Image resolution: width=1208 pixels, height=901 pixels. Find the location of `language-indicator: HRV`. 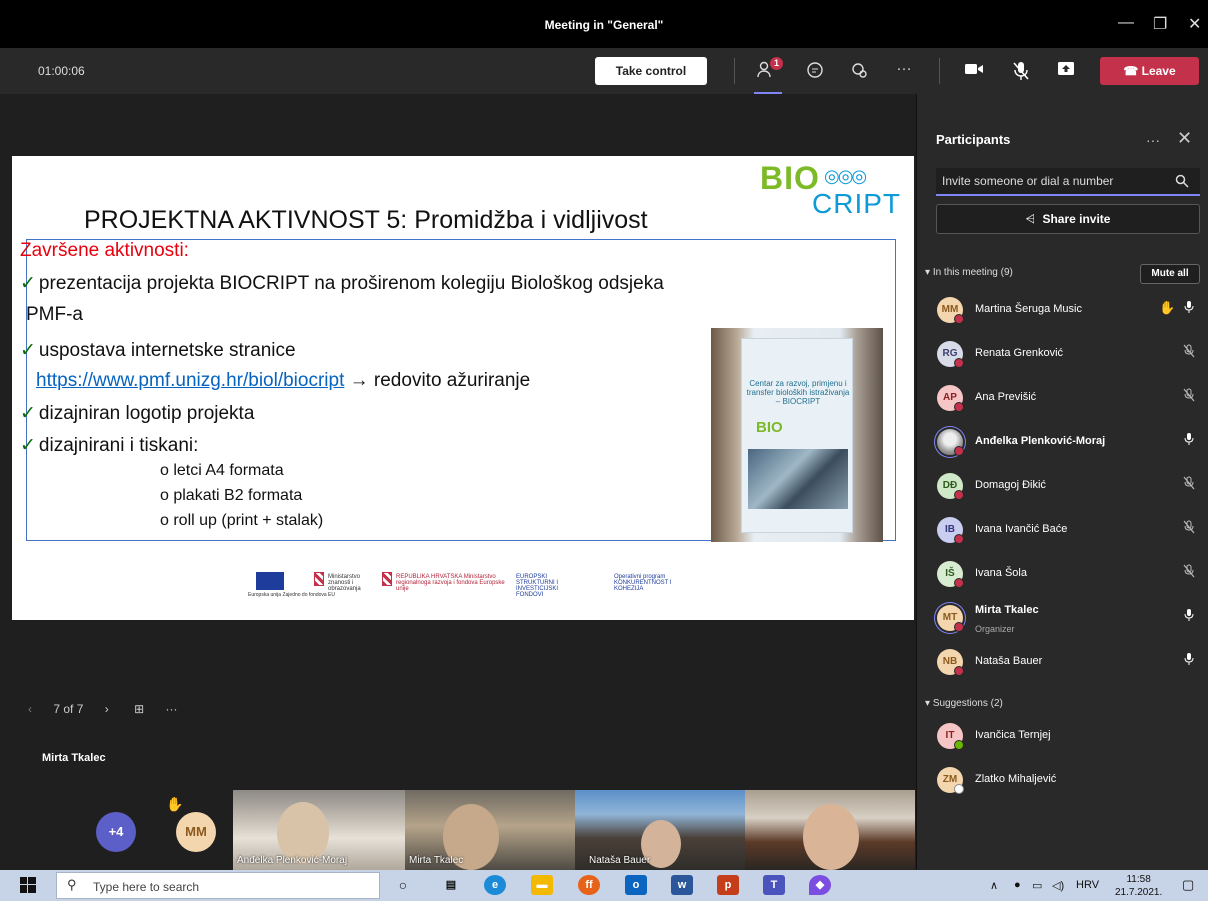

language-indicator: HRV is located at coordinates (1087, 885).